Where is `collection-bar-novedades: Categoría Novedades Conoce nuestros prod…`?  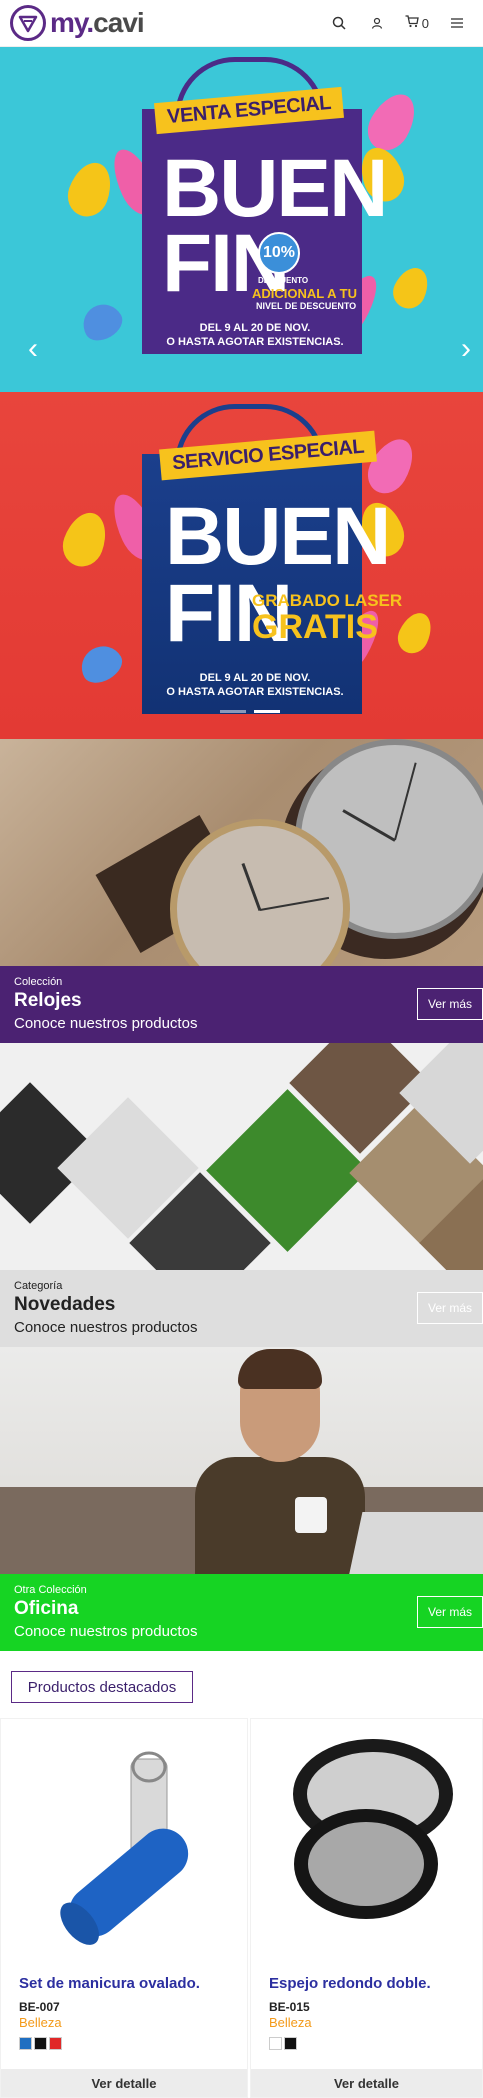
collection-bar-novedades: Categoría Novedades Conoce nuestros prod… is located at coordinates (241, 1308).